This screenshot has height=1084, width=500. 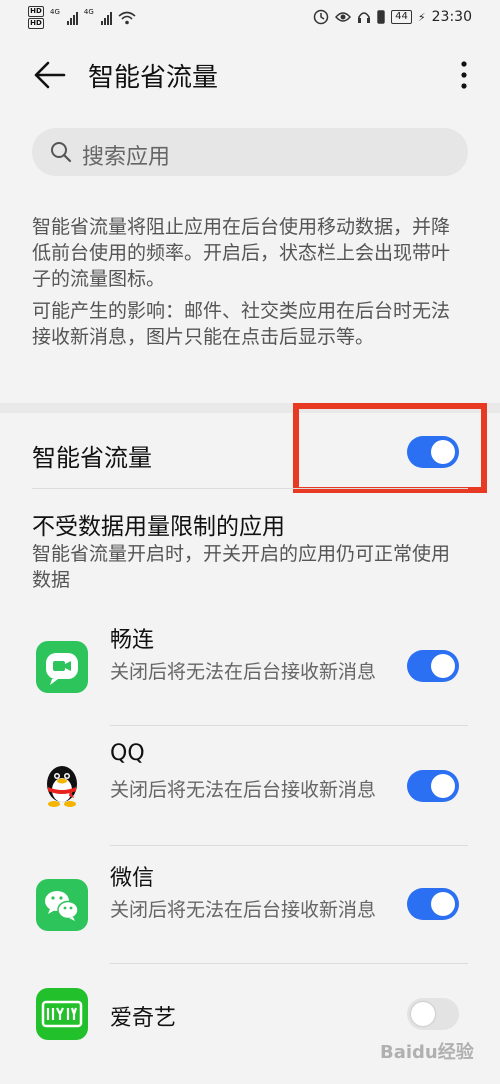 What do you see at coordinates (82, 17) in the screenshot?
I see `status-left: HD HD 4G 4G` at bounding box center [82, 17].